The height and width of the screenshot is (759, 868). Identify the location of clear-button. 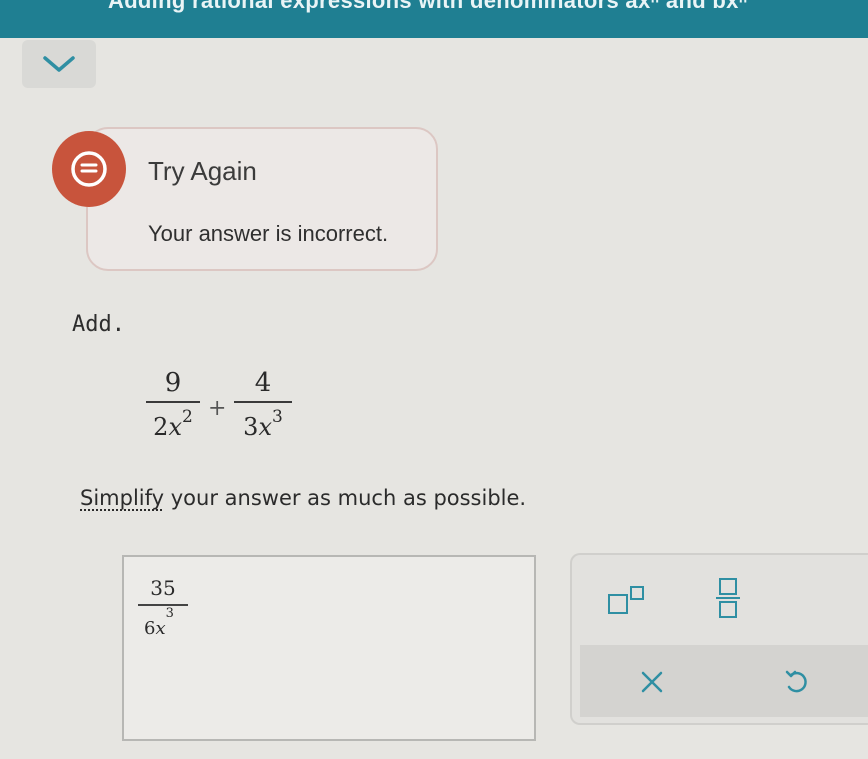
(652, 682).